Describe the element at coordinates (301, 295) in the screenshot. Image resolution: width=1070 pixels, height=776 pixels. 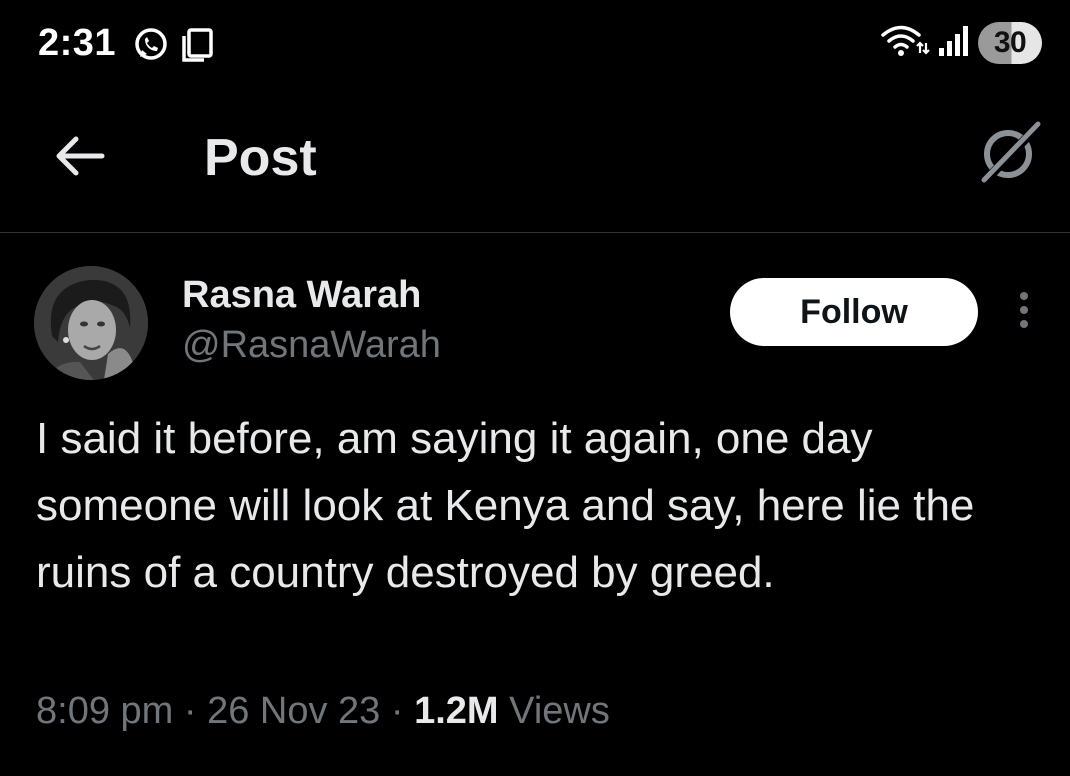
I see `author-name: Rasna Warah` at that location.